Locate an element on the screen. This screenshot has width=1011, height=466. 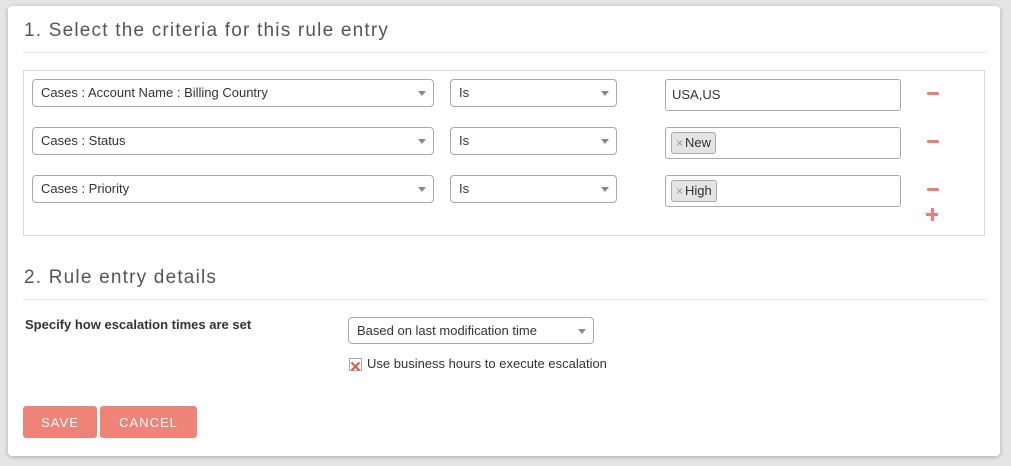
criteria-value-input-1: USA,US is located at coordinates (783, 95).